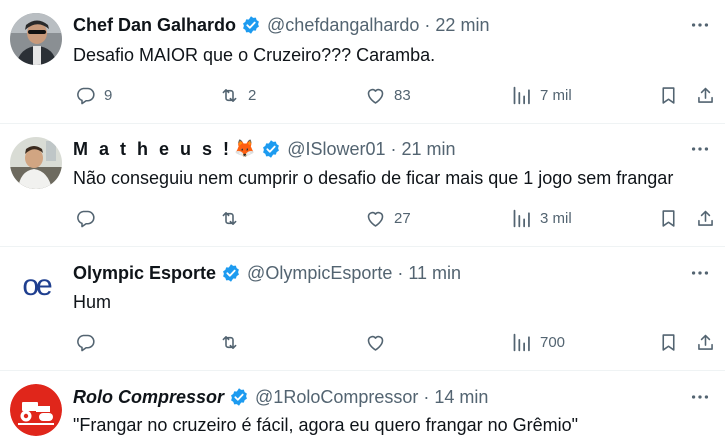  I want to click on action-bar: 27 3 mil, so click(393, 218).